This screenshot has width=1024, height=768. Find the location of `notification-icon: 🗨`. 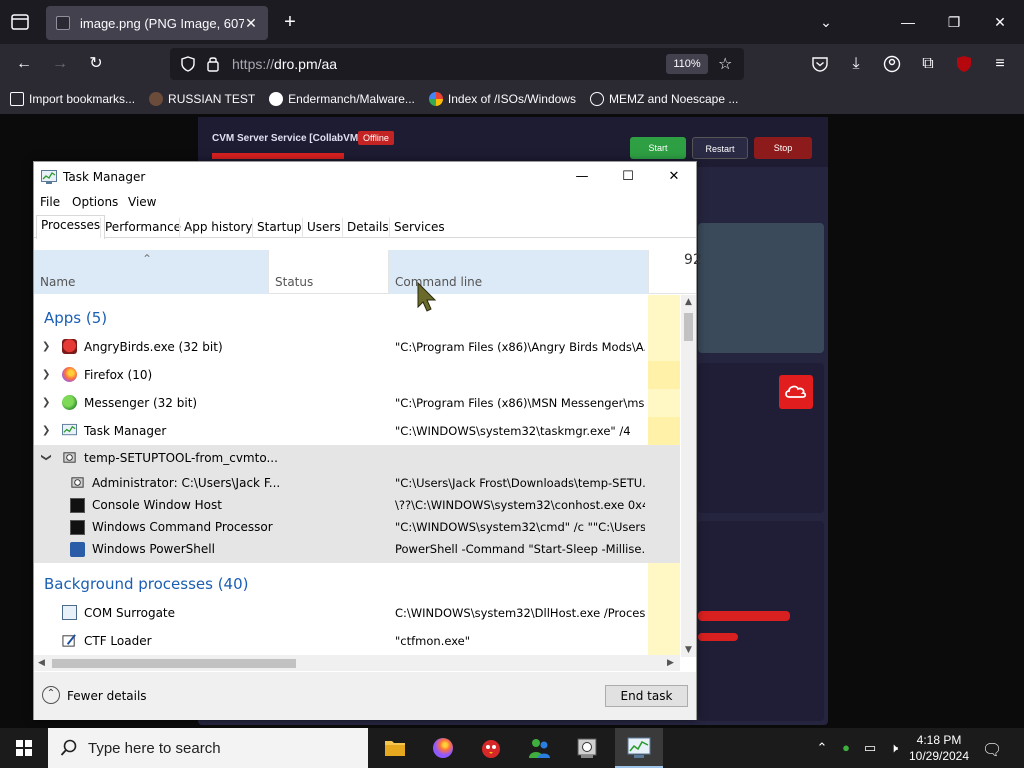

notification-icon: 🗨 is located at coordinates (992, 749).